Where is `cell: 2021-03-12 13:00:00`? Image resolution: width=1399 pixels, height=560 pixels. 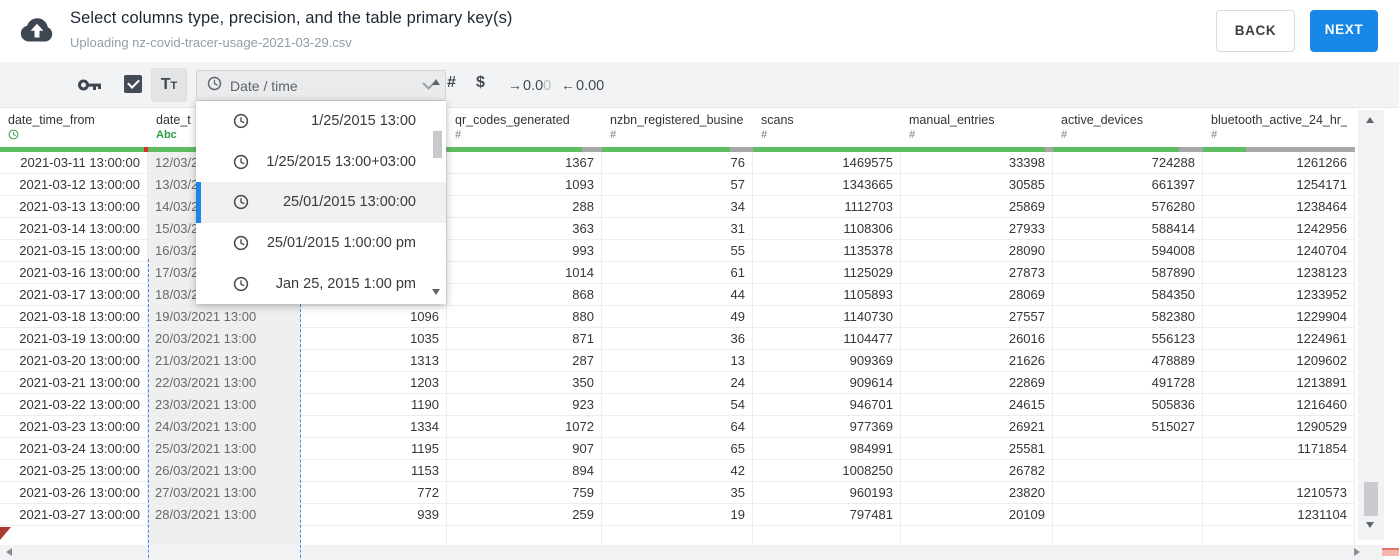 cell: 2021-03-12 13:00:00 is located at coordinates (73, 185).